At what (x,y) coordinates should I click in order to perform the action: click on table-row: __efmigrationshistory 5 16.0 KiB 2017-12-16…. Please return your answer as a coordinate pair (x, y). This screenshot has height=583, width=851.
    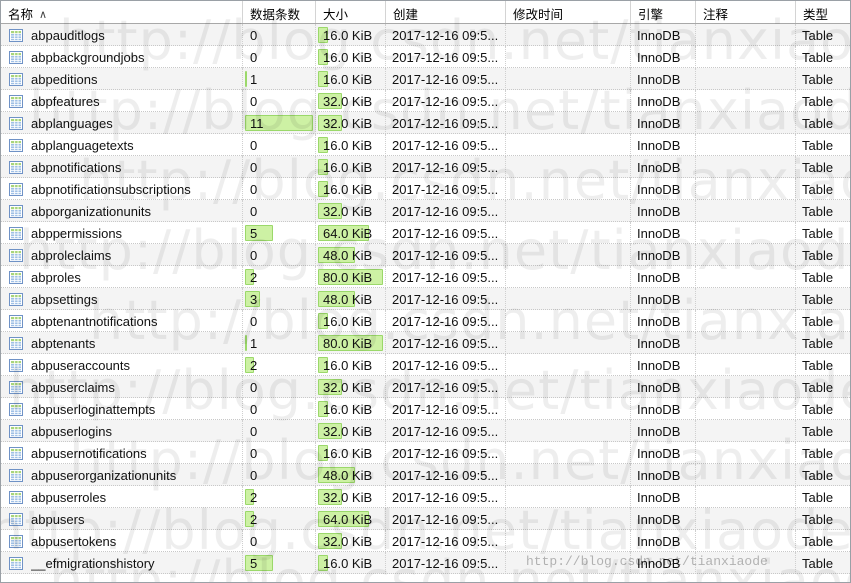
    Looking at the image, I should click on (425, 563).